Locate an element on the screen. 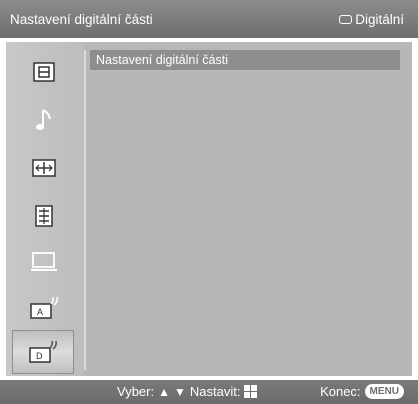 The width and height of the screenshot is (418, 404). set-hint-label: Nastavit: is located at coordinates (215, 391).